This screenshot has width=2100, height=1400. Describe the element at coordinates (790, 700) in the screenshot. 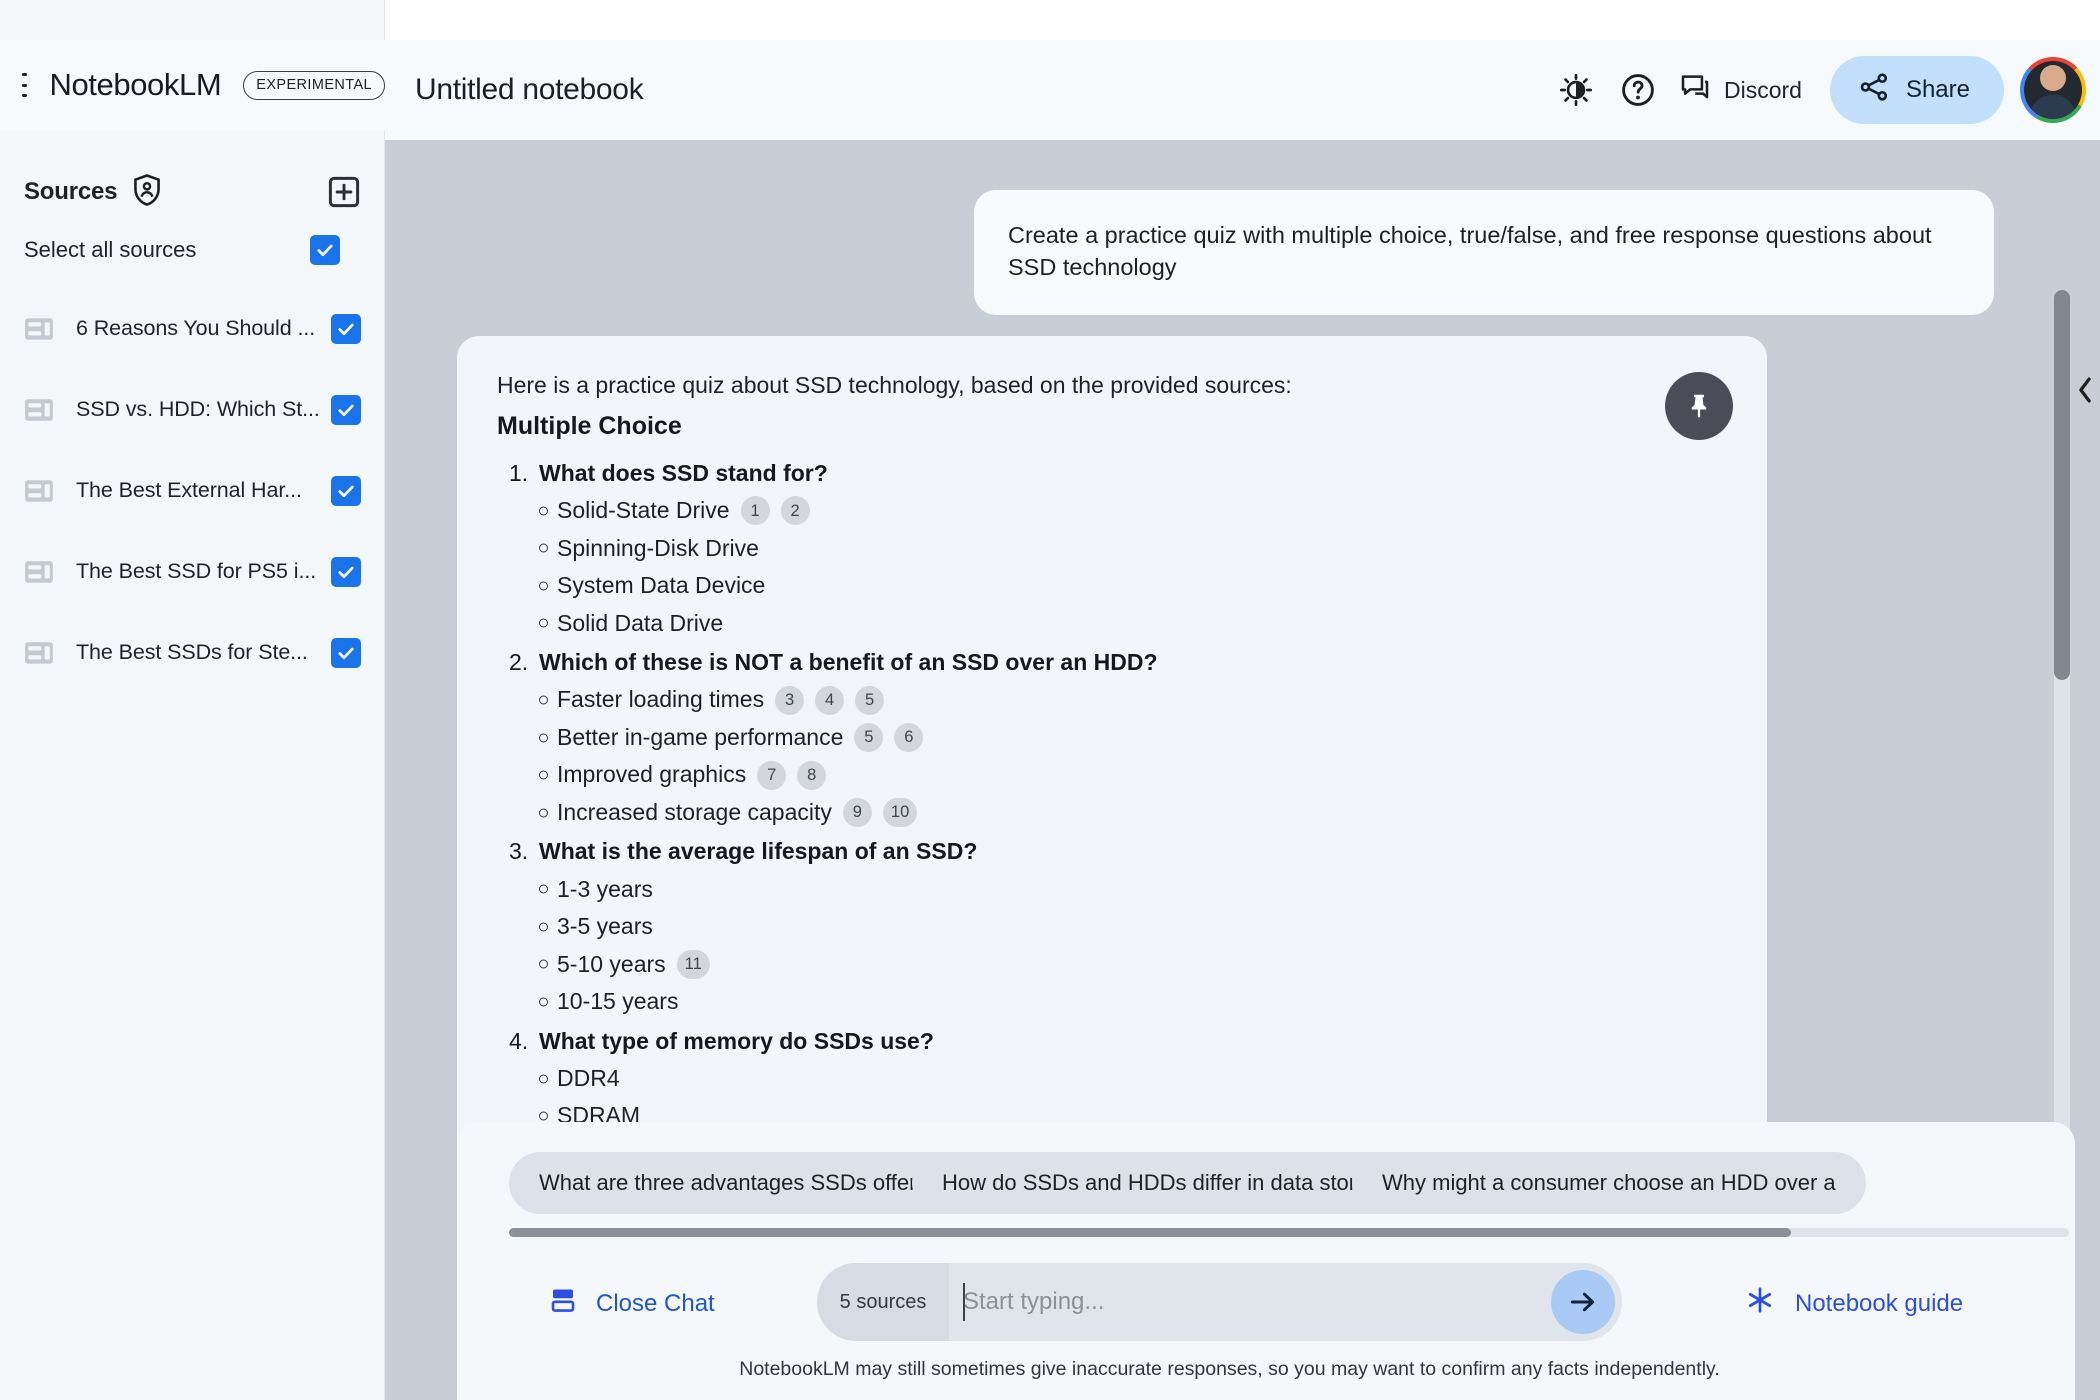

I see `citation-chip: 3` at that location.